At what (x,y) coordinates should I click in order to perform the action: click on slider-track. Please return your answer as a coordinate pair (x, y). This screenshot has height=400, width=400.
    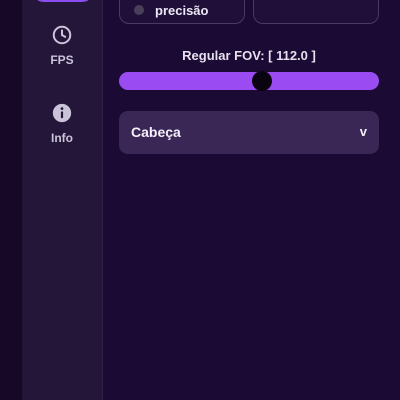
    Looking at the image, I should click on (249, 81).